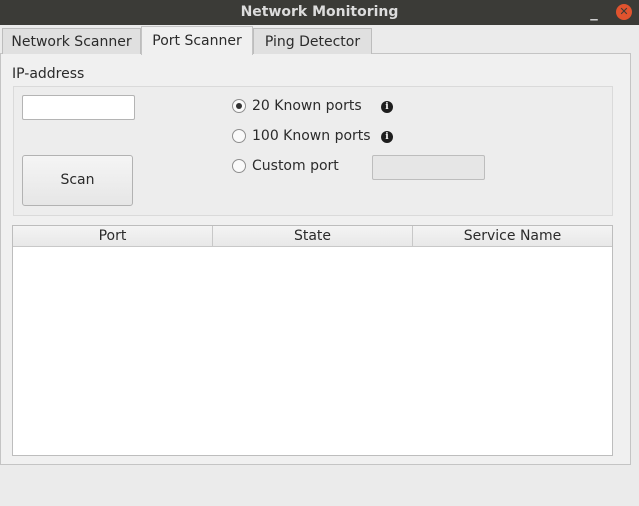 The height and width of the screenshot is (506, 639). Describe the element at coordinates (239, 106) in the screenshot. I see `radio-20-known-ports` at that location.